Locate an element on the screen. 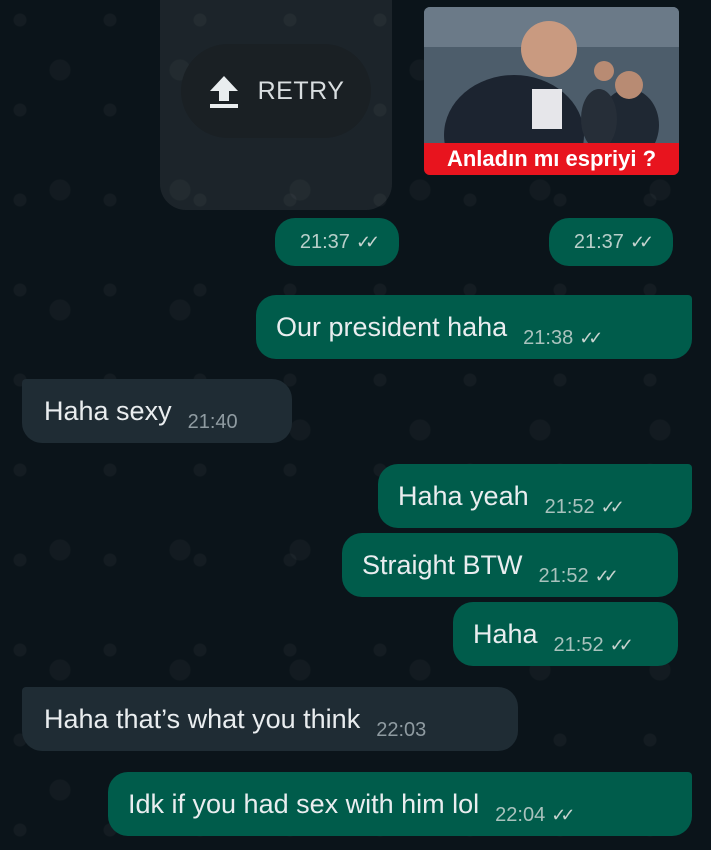 Image resolution: width=711 pixels, height=850 pixels. message-text: Haha sexy is located at coordinates (108, 410).